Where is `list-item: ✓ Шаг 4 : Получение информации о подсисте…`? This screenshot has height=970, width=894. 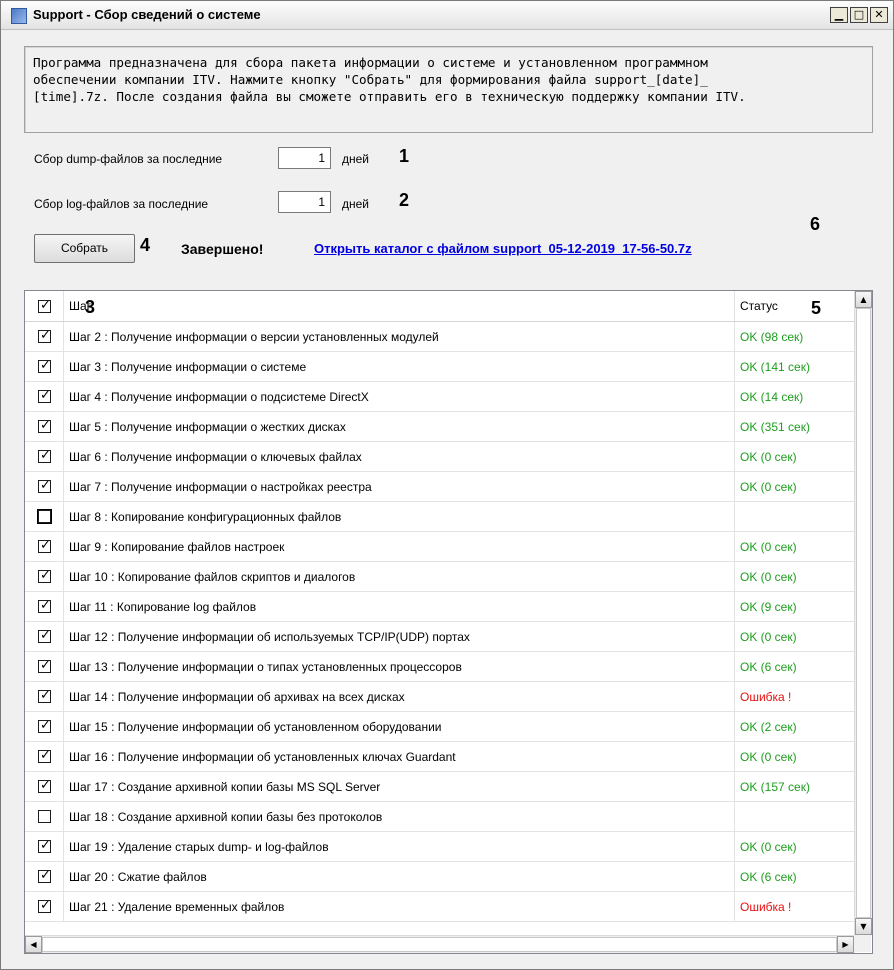 list-item: ✓ Шаг 4 : Получение информации о подсисте… is located at coordinates (439, 397).